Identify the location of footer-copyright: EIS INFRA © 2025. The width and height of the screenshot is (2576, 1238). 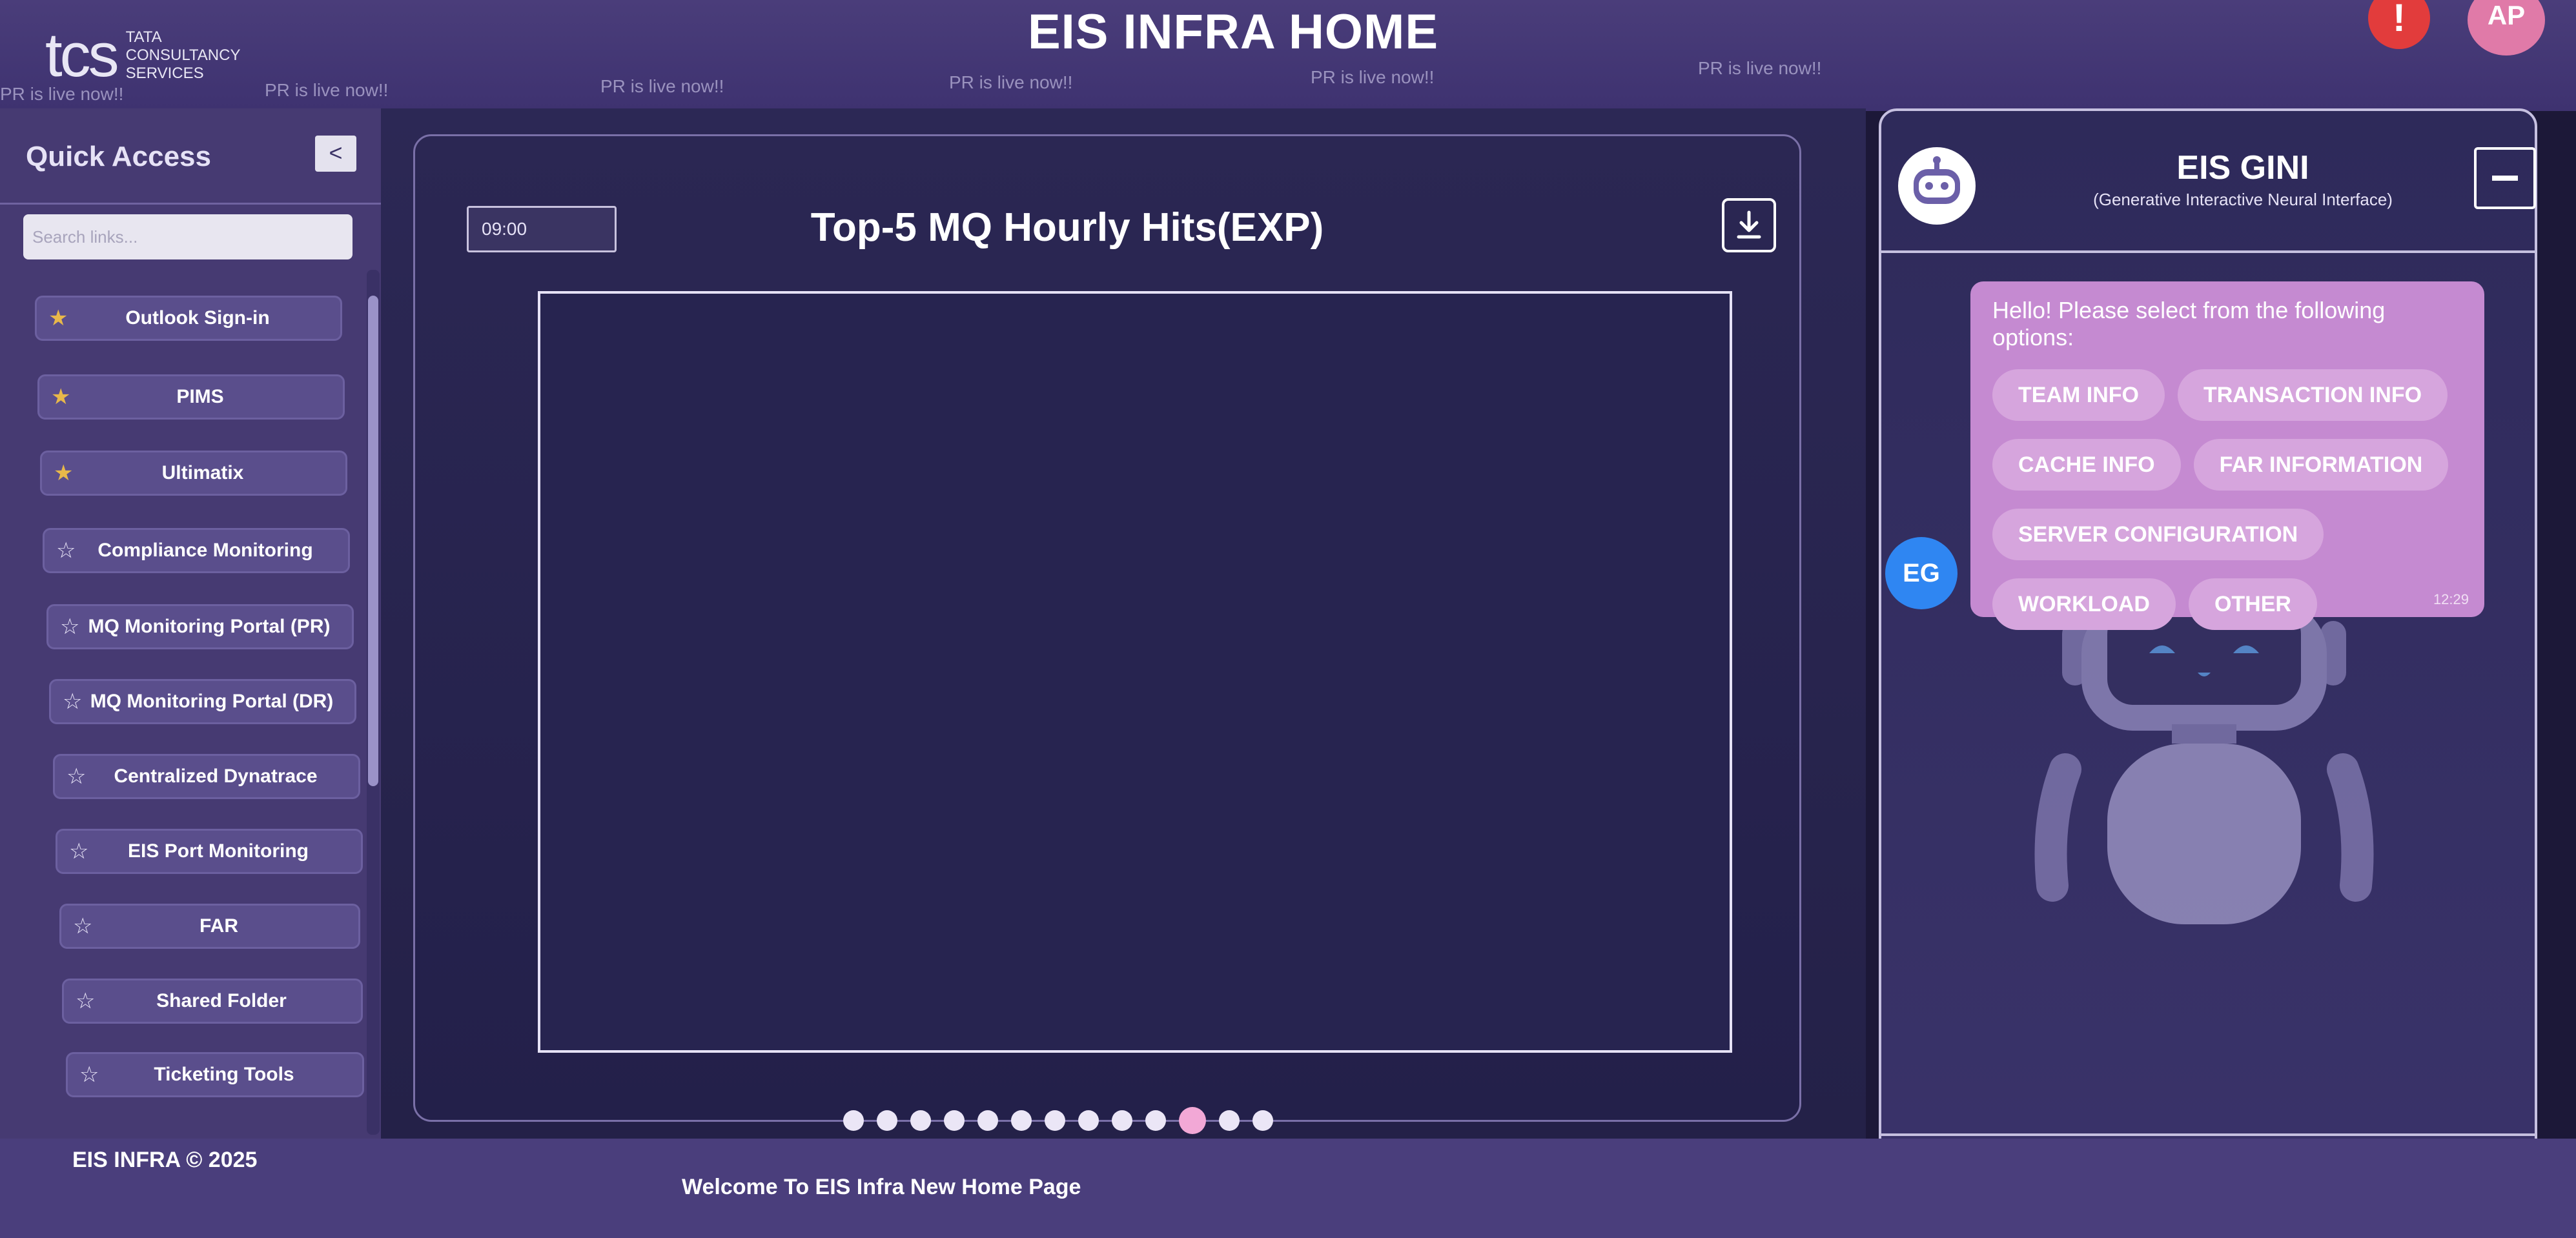
(165, 1160).